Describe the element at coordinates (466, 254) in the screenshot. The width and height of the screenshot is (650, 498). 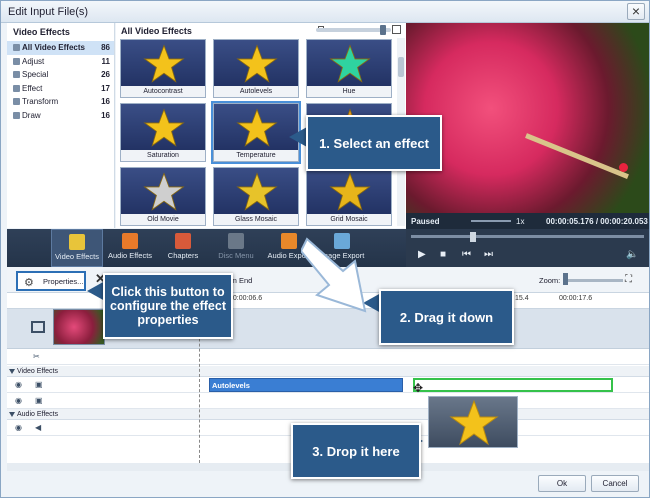
I see `previous-frame-icon: ⏮` at that location.